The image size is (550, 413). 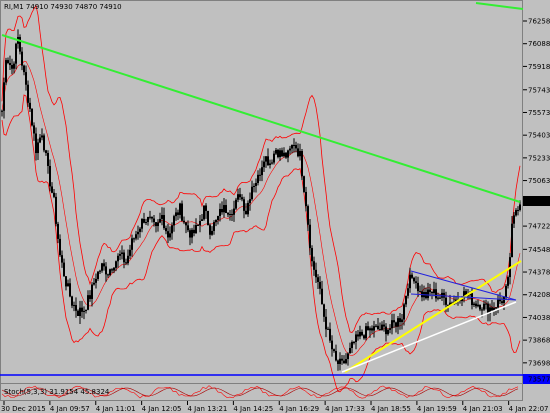 I want to click on price-tick-label: 74722, so click(x=539, y=227).